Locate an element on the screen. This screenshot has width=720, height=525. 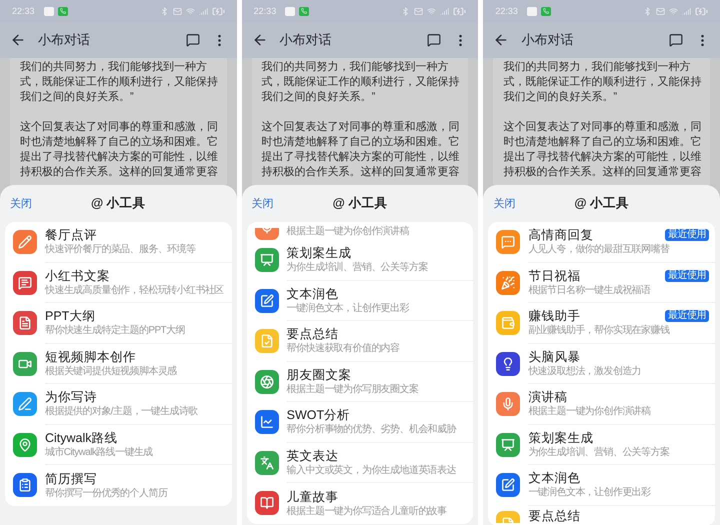
tool-list-item: 要点总结 is located at coordinates (602, 515).